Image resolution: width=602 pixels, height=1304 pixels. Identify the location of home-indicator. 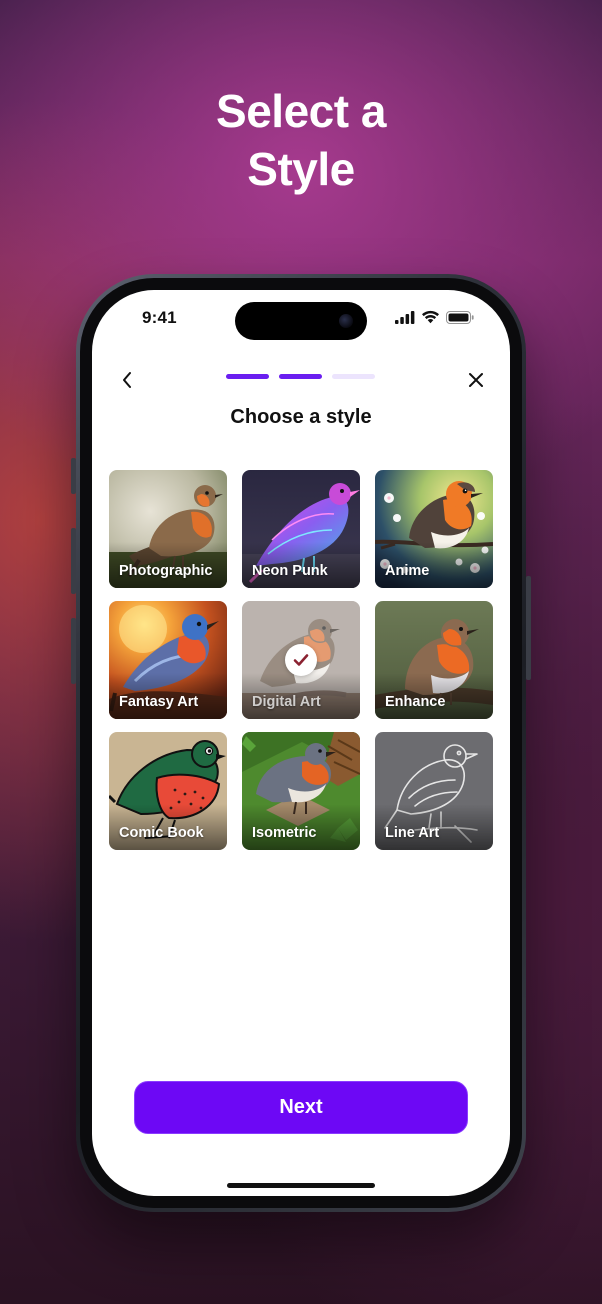
(301, 1185).